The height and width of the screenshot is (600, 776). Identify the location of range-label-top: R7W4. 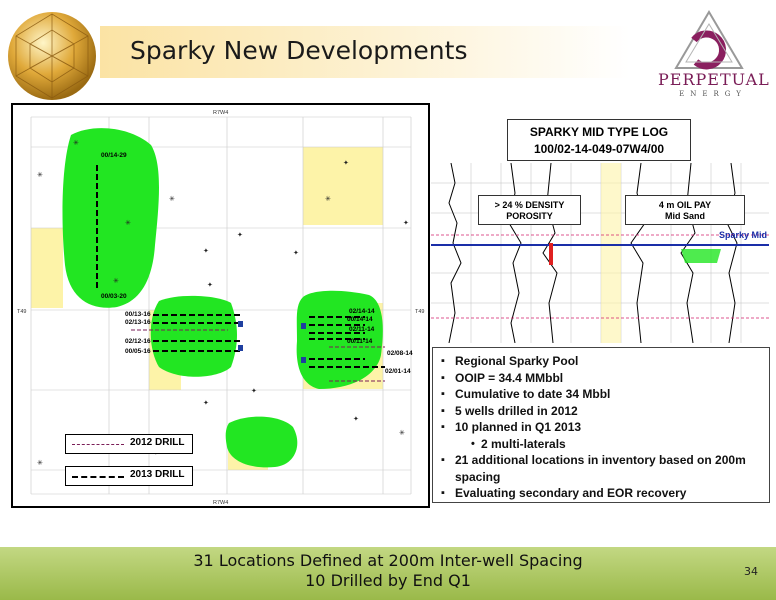
(220, 113).